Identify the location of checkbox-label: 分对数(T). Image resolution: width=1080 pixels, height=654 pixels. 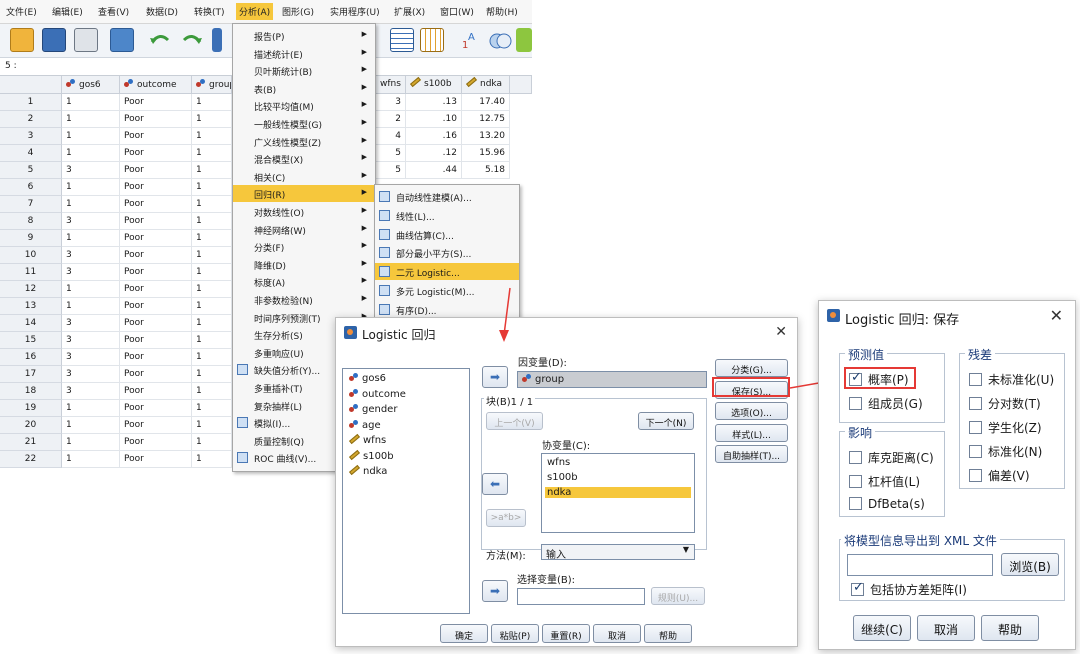
(1014, 404).